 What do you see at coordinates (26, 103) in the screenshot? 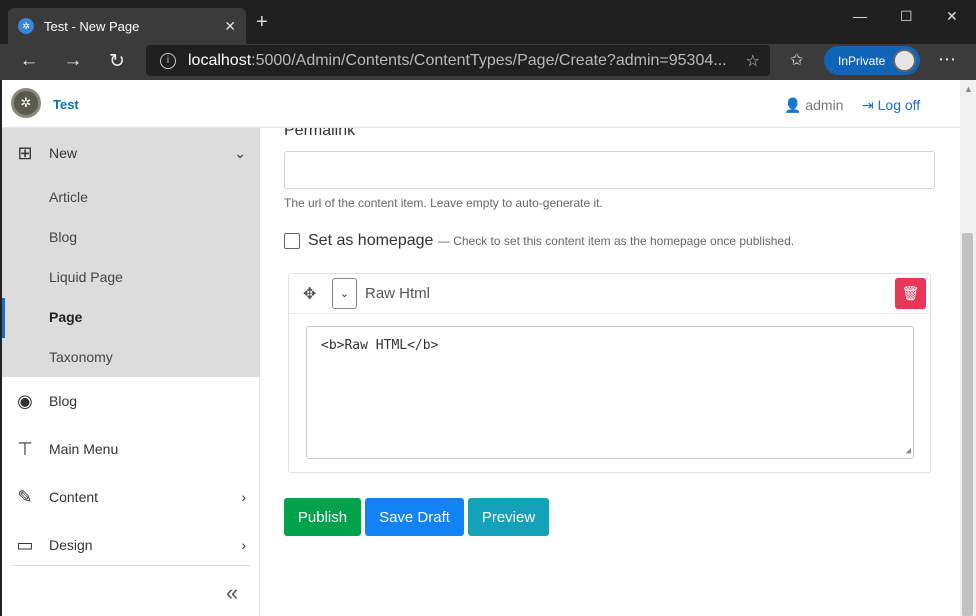
I see `brand-logo-icon: ✲` at bounding box center [26, 103].